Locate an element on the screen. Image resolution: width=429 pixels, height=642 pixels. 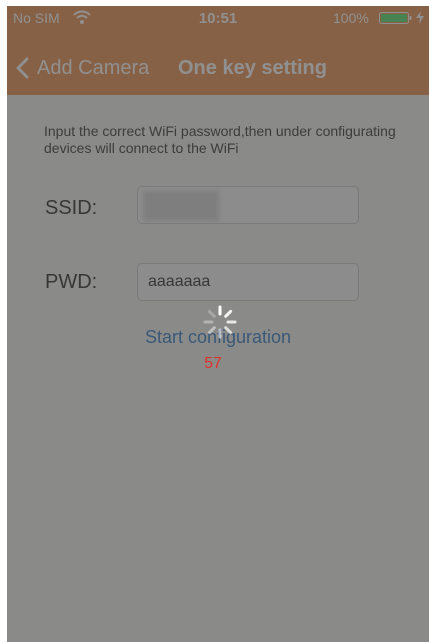
nav-bar: Add Camera One key setting is located at coordinates (218, 68).